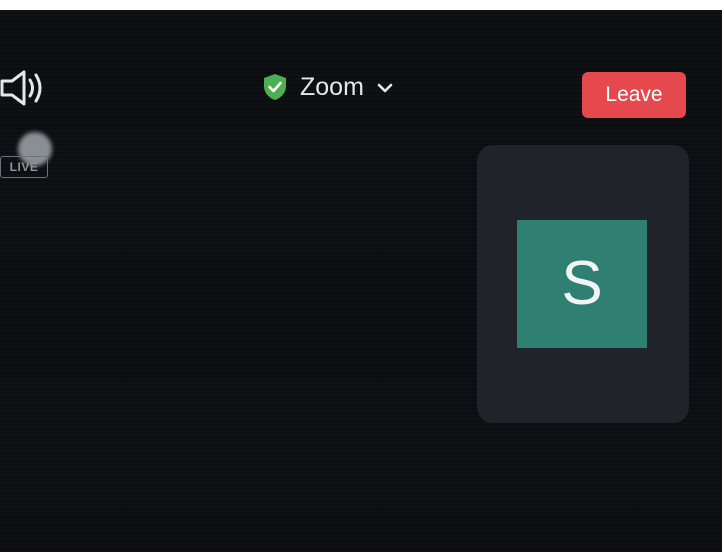 The width and height of the screenshot is (724, 559). What do you see at coordinates (634, 95) in the screenshot?
I see `leave-button: Leave` at bounding box center [634, 95].